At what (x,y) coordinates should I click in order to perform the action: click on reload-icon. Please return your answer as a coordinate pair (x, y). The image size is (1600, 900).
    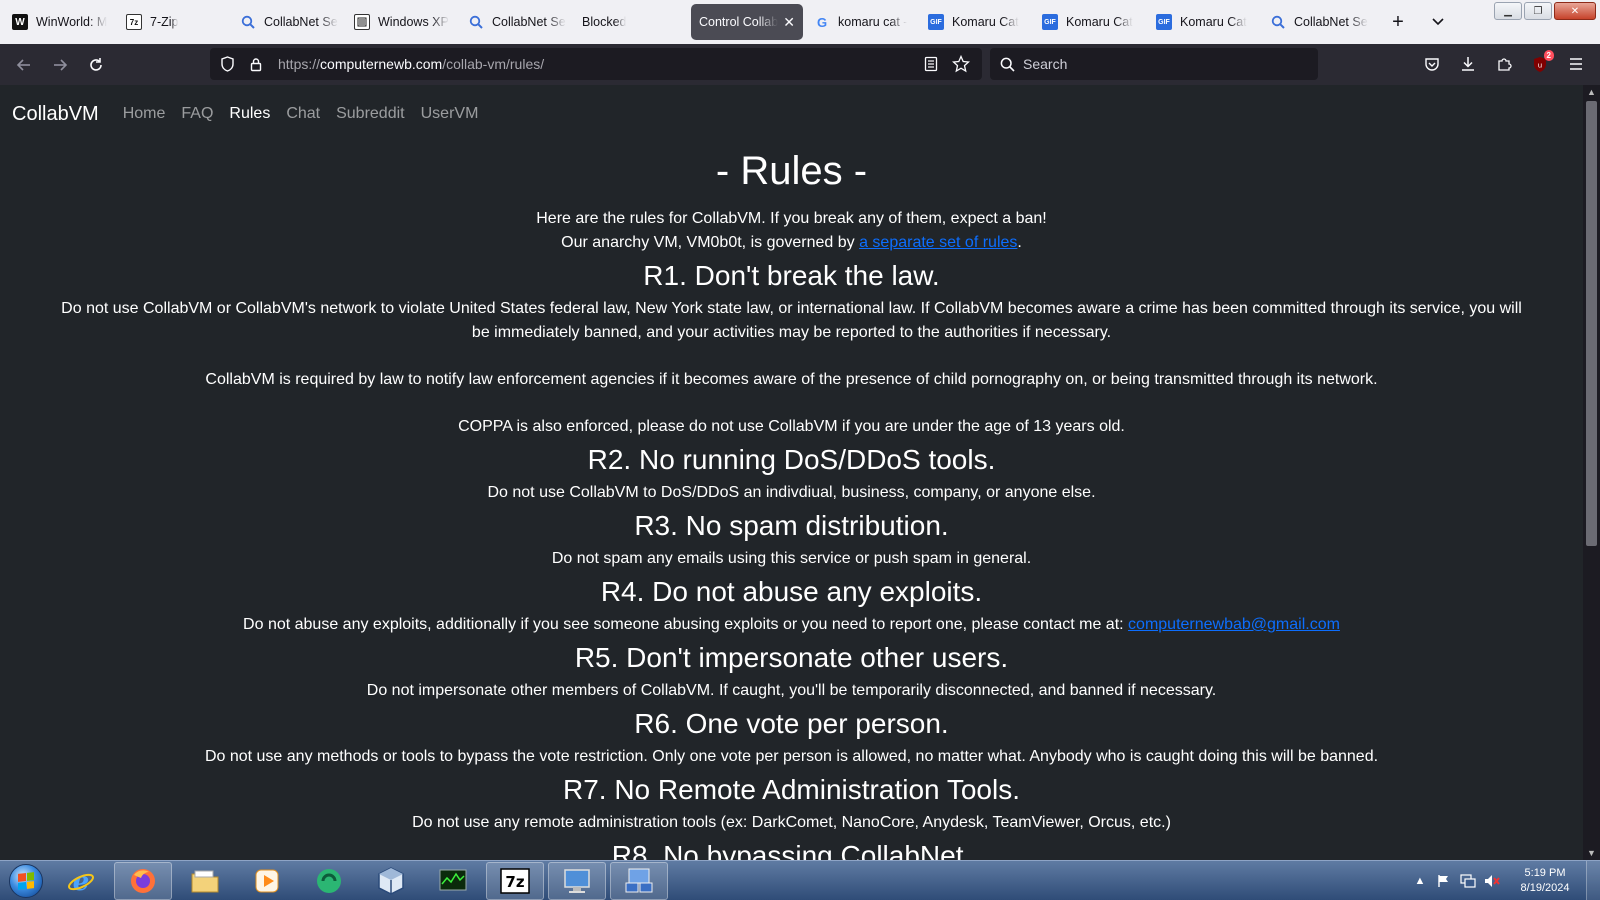
    Looking at the image, I should click on (96, 64).